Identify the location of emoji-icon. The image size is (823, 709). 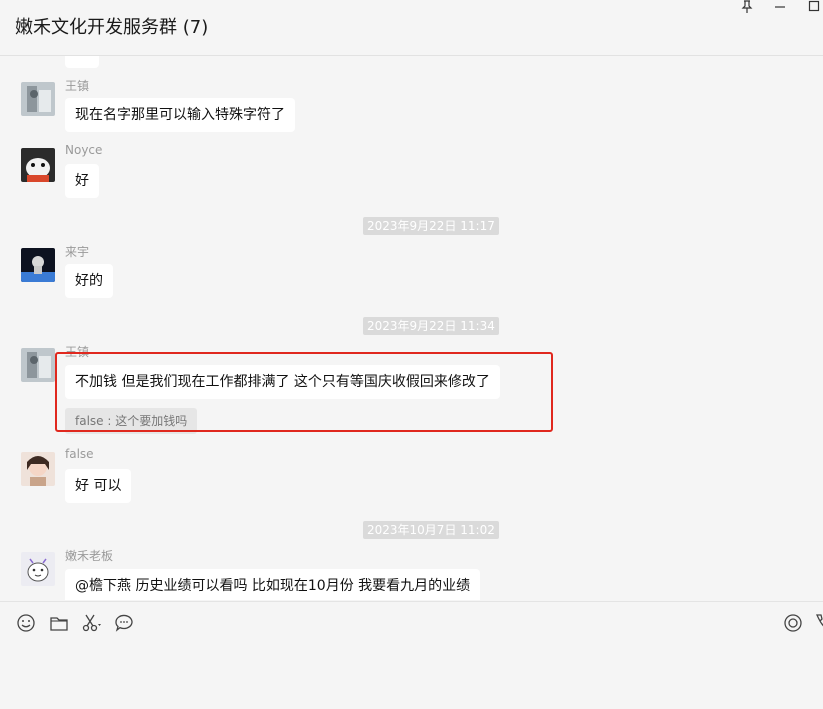
(26, 623).